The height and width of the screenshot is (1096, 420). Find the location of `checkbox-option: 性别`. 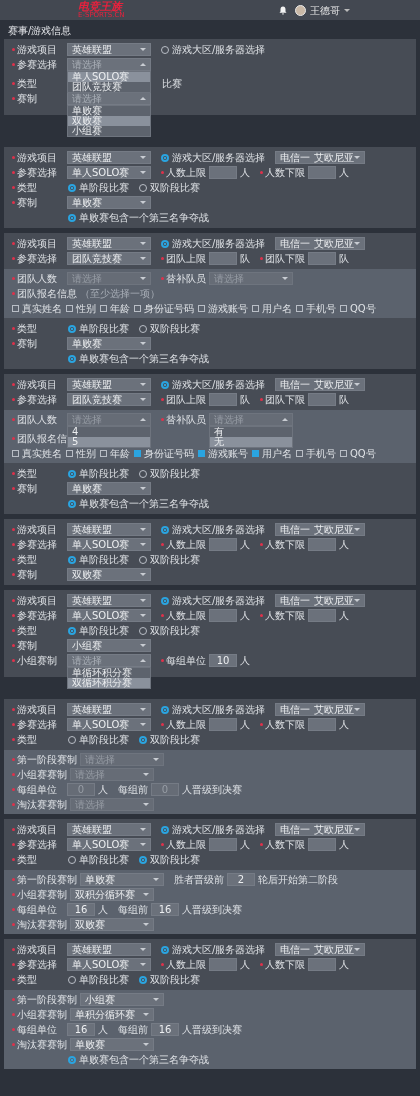

checkbox-option: 性别 is located at coordinates (81, 308).